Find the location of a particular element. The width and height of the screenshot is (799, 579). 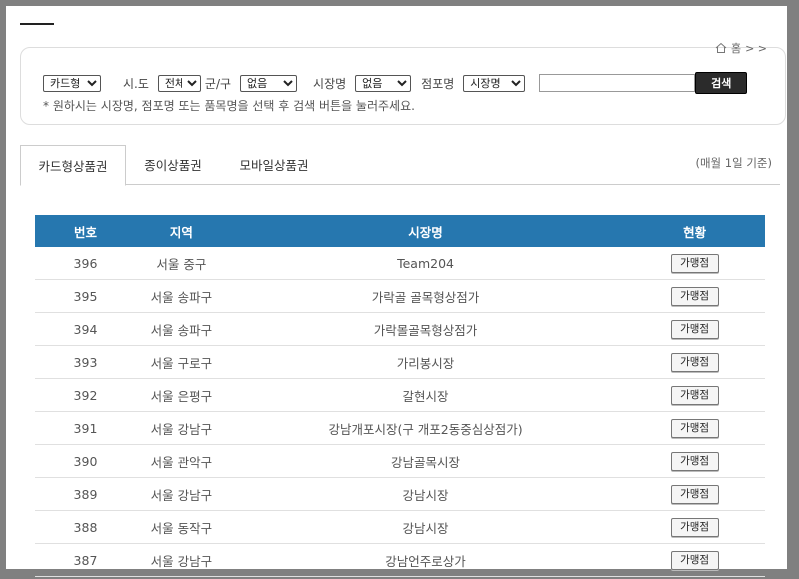

cell-no: 395 is located at coordinates (85, 296).